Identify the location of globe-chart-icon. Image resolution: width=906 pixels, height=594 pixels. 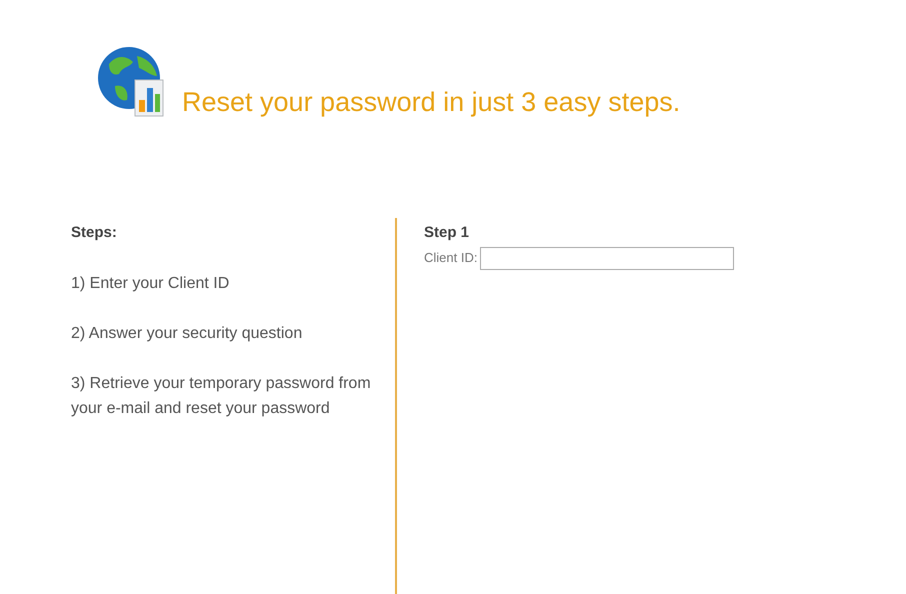
(131, 82).